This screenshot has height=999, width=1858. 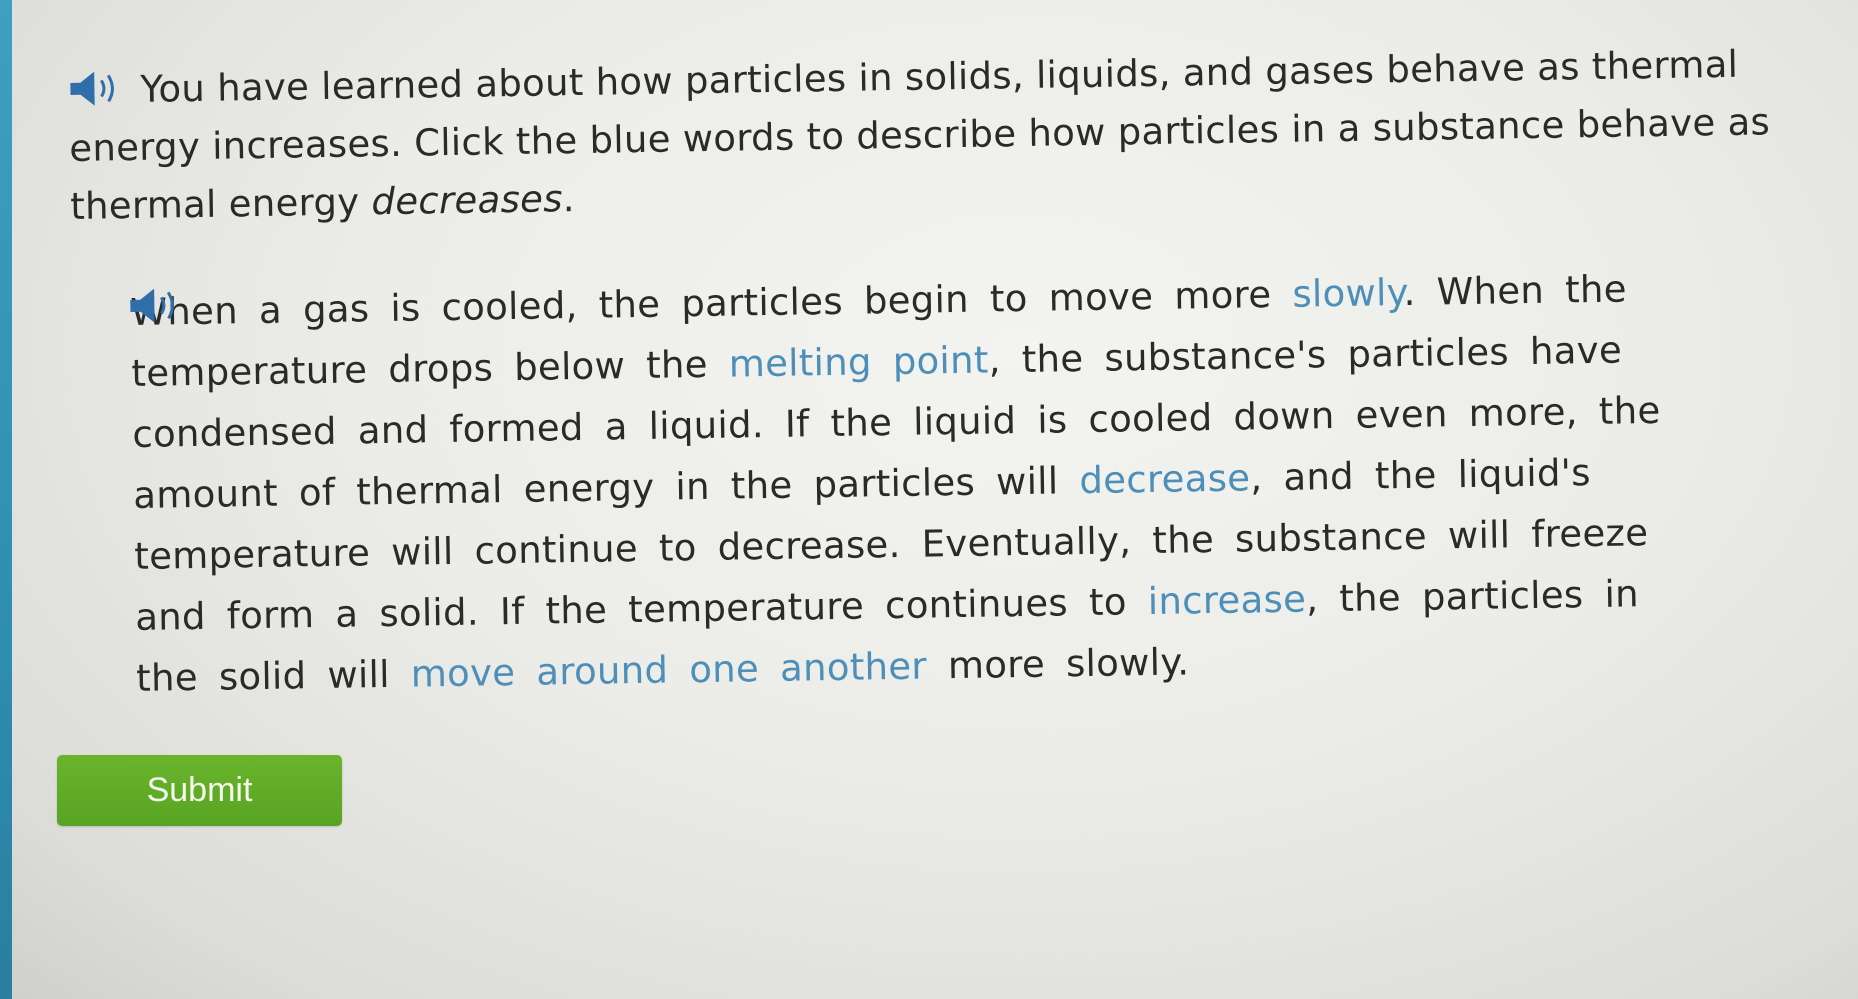 I want to click on passage-text-segment: , and the liquid's, so click(x=1420, y=475).